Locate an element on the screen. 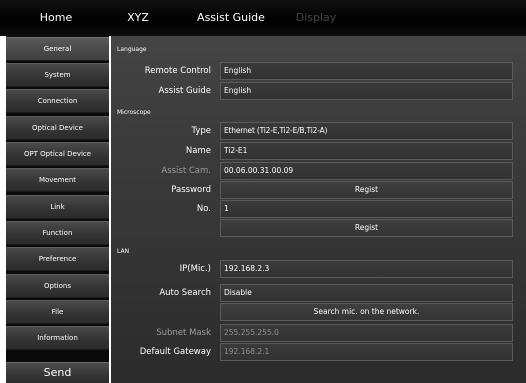 This screenshot has width=526, height=383. sidebar-item-connection: Connection is located at coordinates (57, 101).